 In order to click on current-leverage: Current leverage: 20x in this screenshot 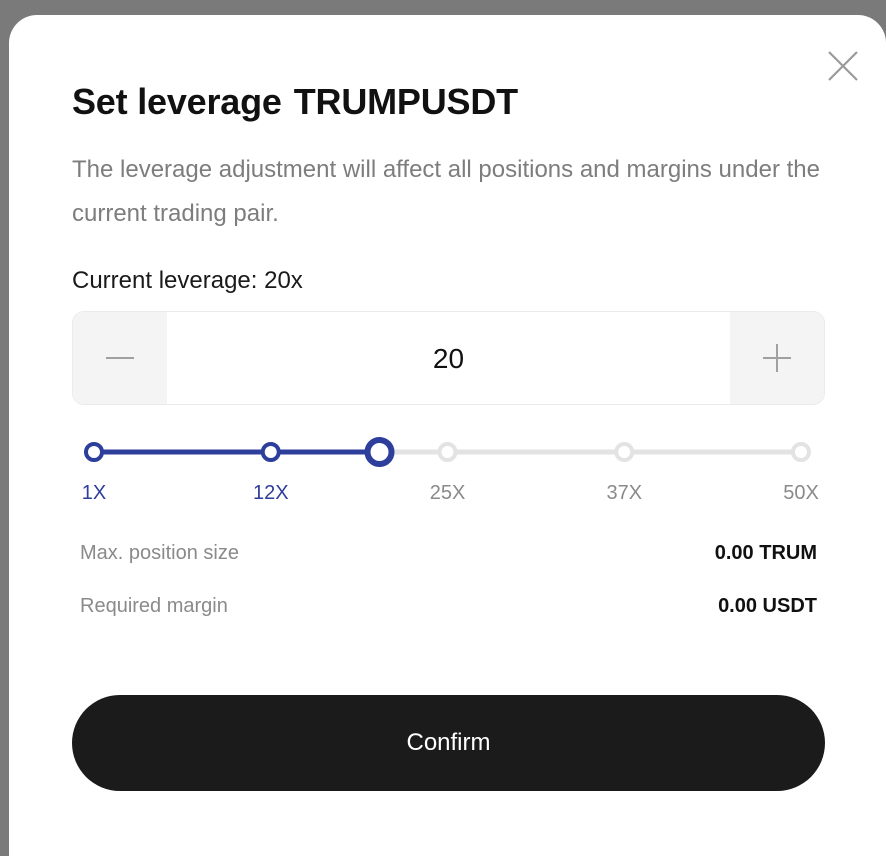, I will do `click(187, 280)`.